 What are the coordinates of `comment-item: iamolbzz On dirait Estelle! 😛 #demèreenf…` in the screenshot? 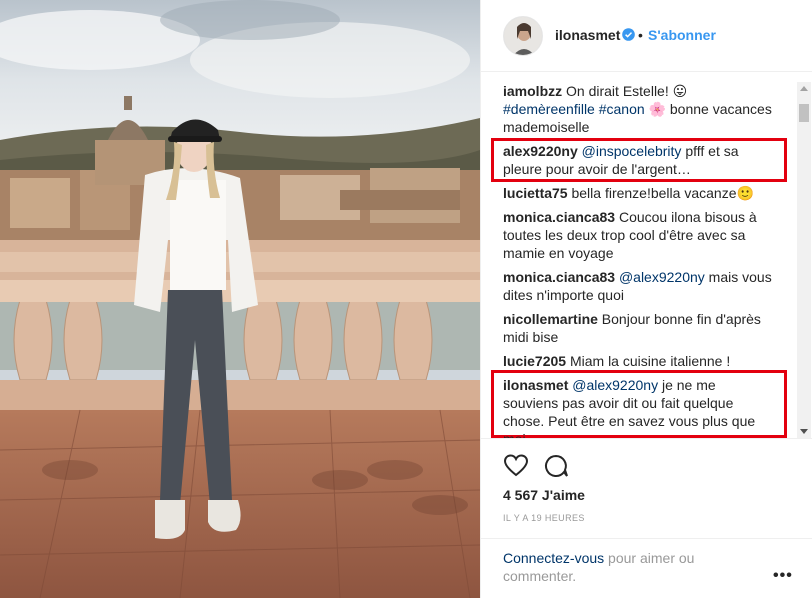 It's located at (638, 109).